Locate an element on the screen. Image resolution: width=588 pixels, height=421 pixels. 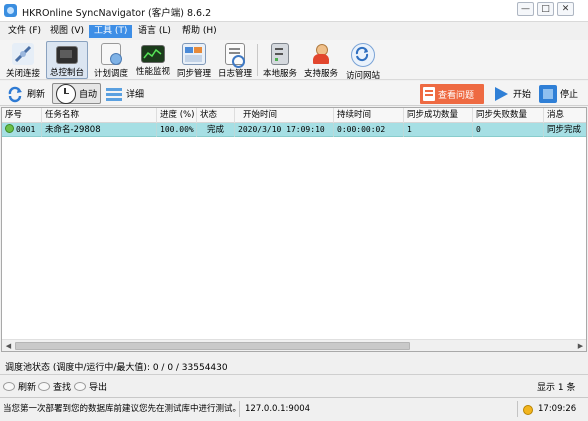
menu-tools: 工具 (T) is located at coordinates (111, 31).